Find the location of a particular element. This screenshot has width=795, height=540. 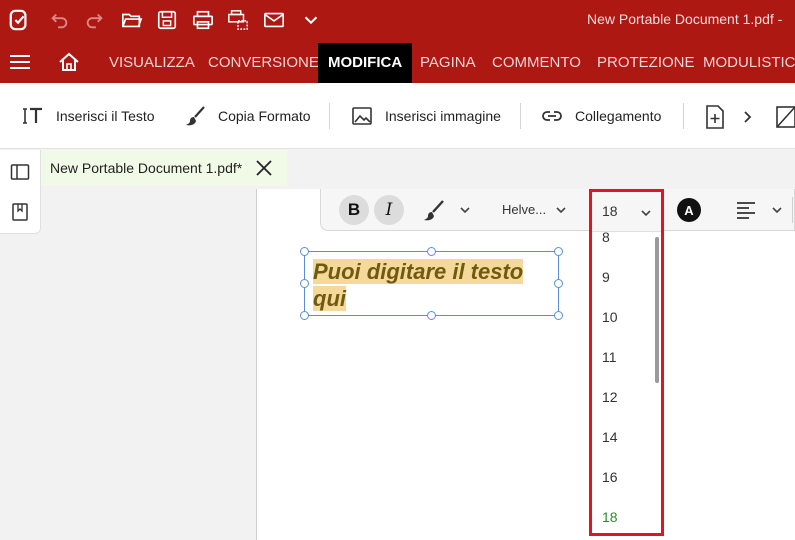

font-size-option: 9 is located at coordinates (606, 277).